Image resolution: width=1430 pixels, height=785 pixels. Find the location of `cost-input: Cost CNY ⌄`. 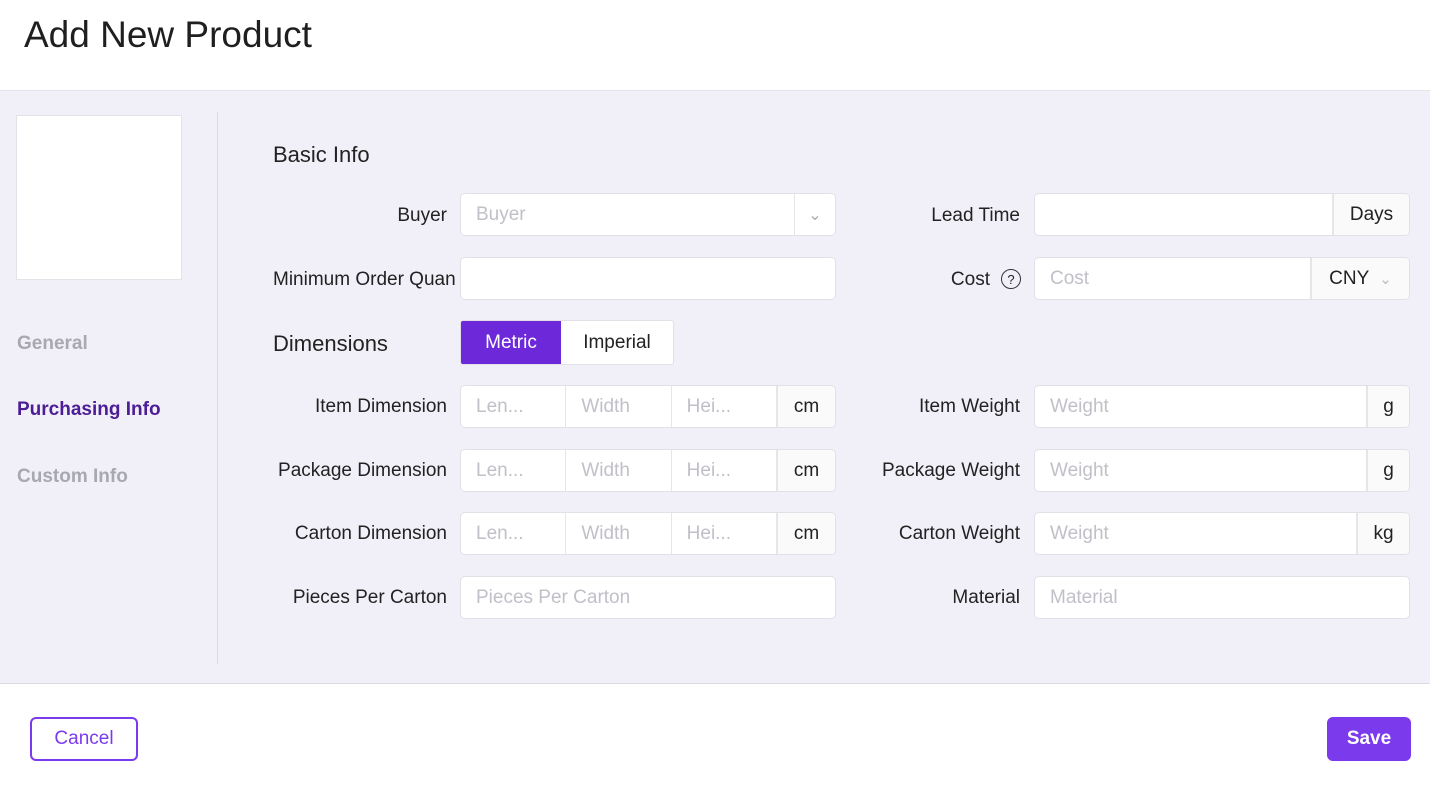

cost-input: Cost CNY ⌄ is located at coordinates (1222, 278).